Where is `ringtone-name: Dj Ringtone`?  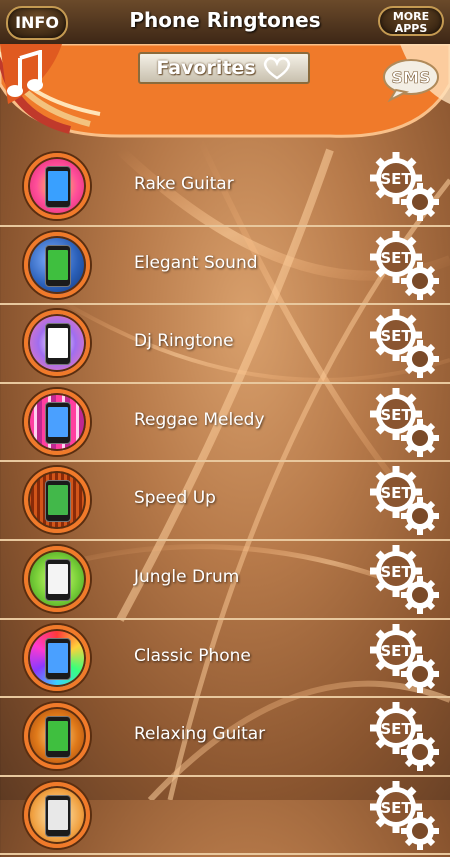 ringtone-name: Dj Ringtone is located at coordinates (184, 341).